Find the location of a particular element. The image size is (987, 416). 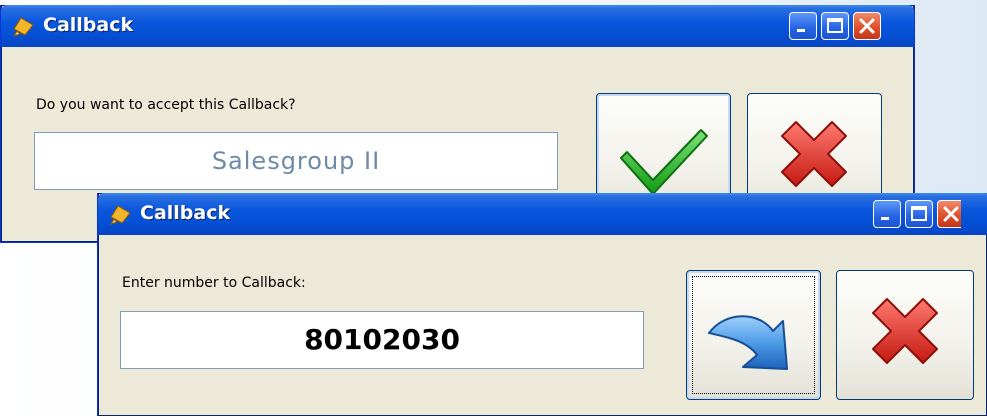

callback-number-value: 80102030 is located at coordinates (382, 339).